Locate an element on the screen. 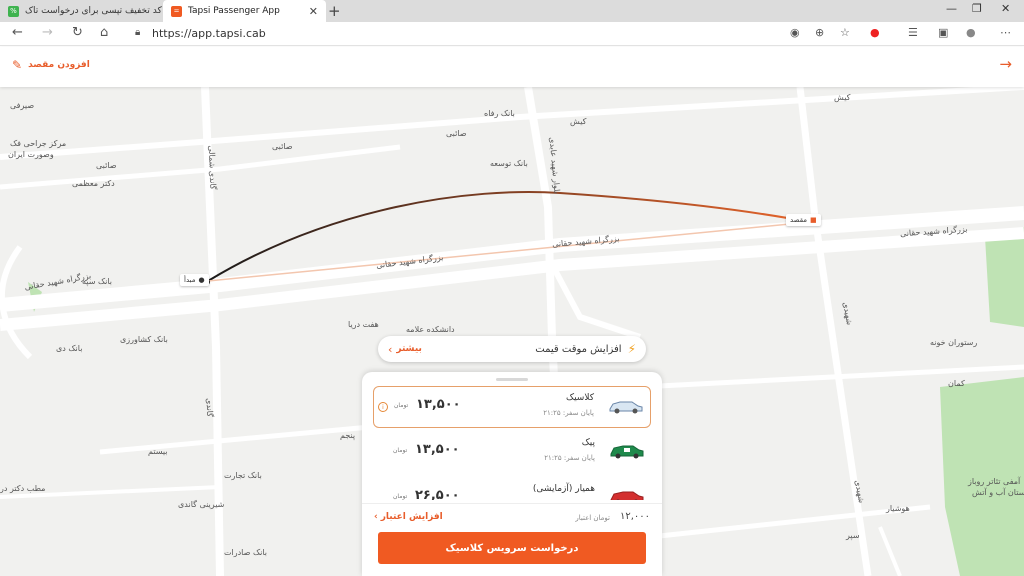 The height and width of the screenshot is (576, 1024). tab-tapsi: = Tapsi Passenger App ✕ is located at coordinates (244, 11).